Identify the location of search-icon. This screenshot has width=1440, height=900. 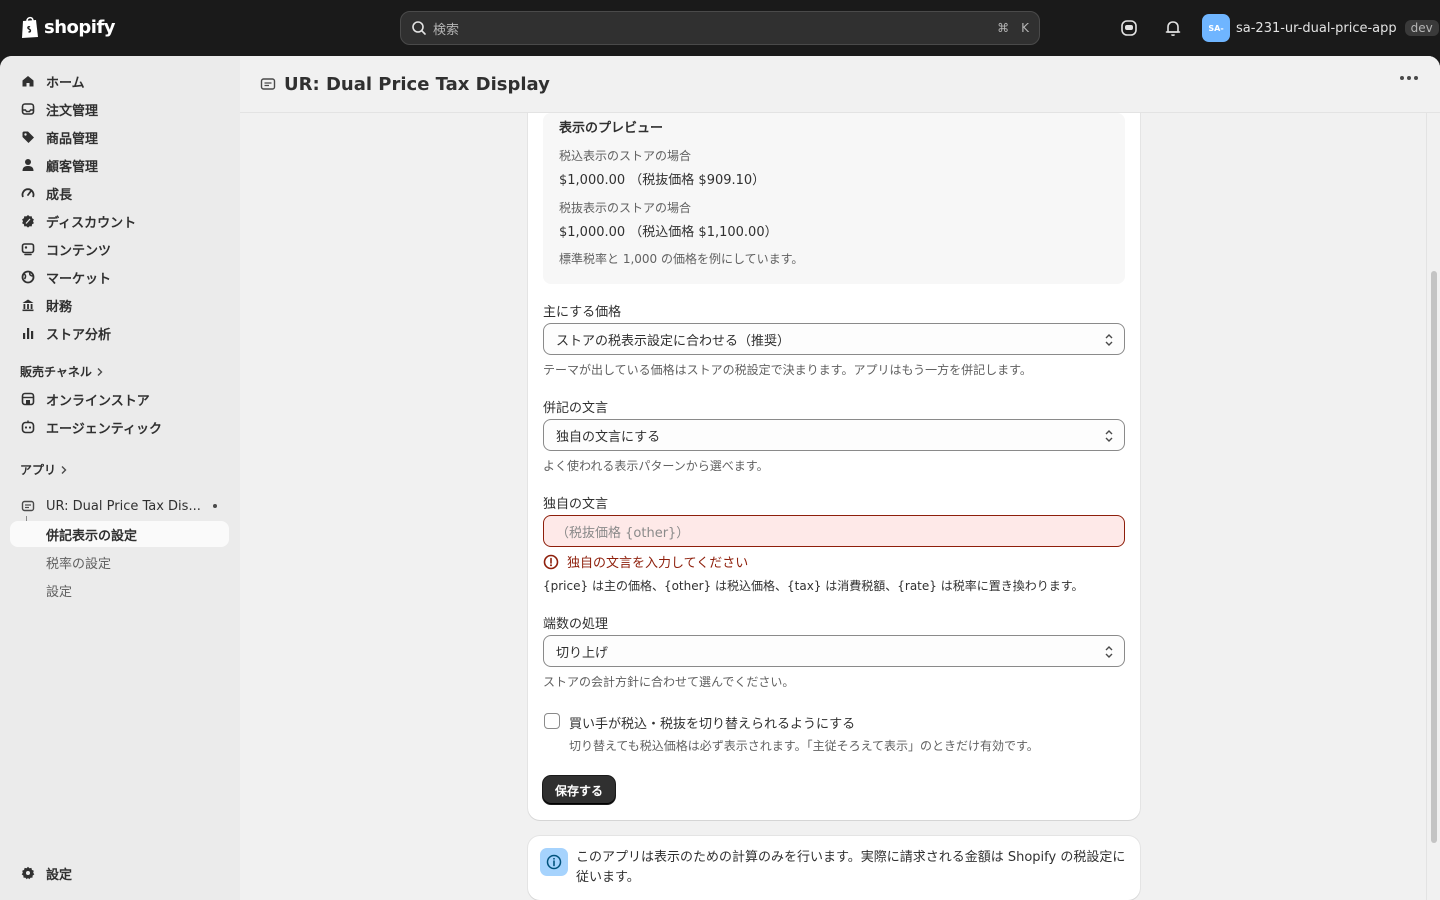
(419, 28).